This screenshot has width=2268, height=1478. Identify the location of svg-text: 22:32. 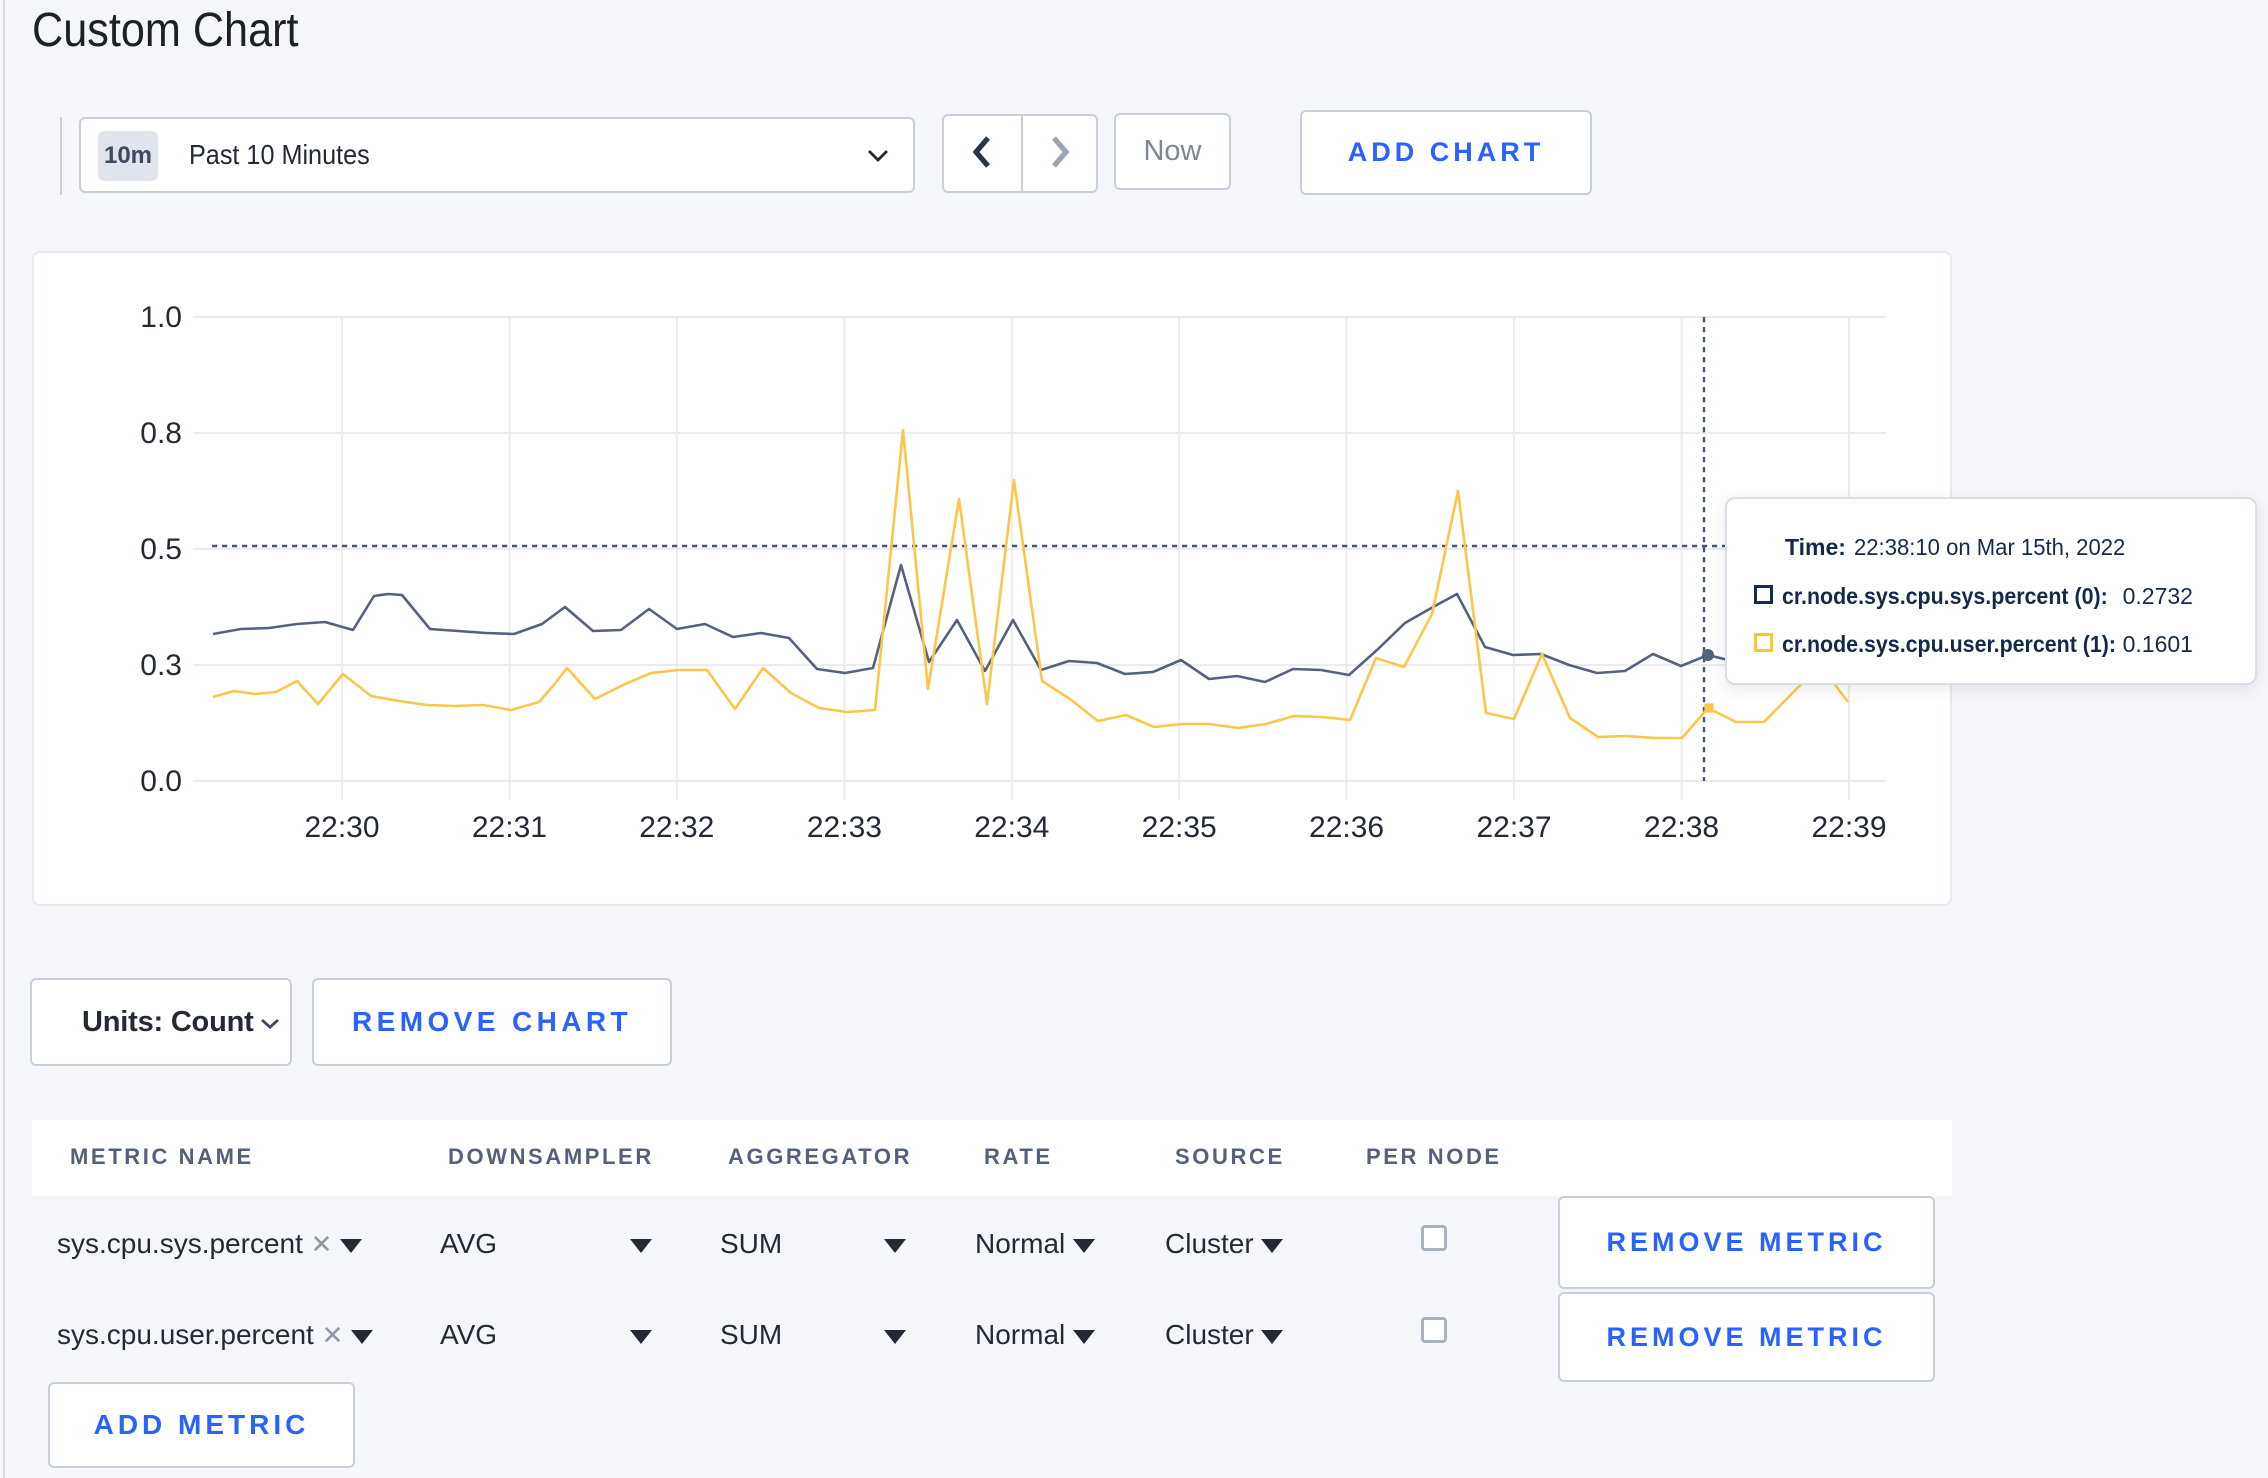
(676, 827).